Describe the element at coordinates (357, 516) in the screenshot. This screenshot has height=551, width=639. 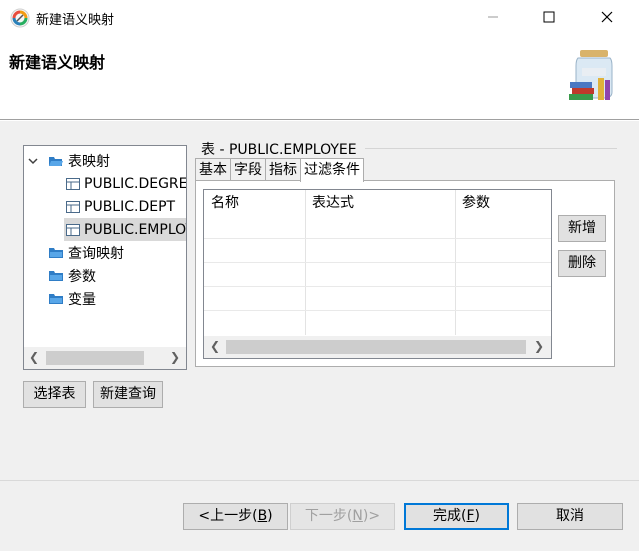
I see `next-button-key: N` at that location.